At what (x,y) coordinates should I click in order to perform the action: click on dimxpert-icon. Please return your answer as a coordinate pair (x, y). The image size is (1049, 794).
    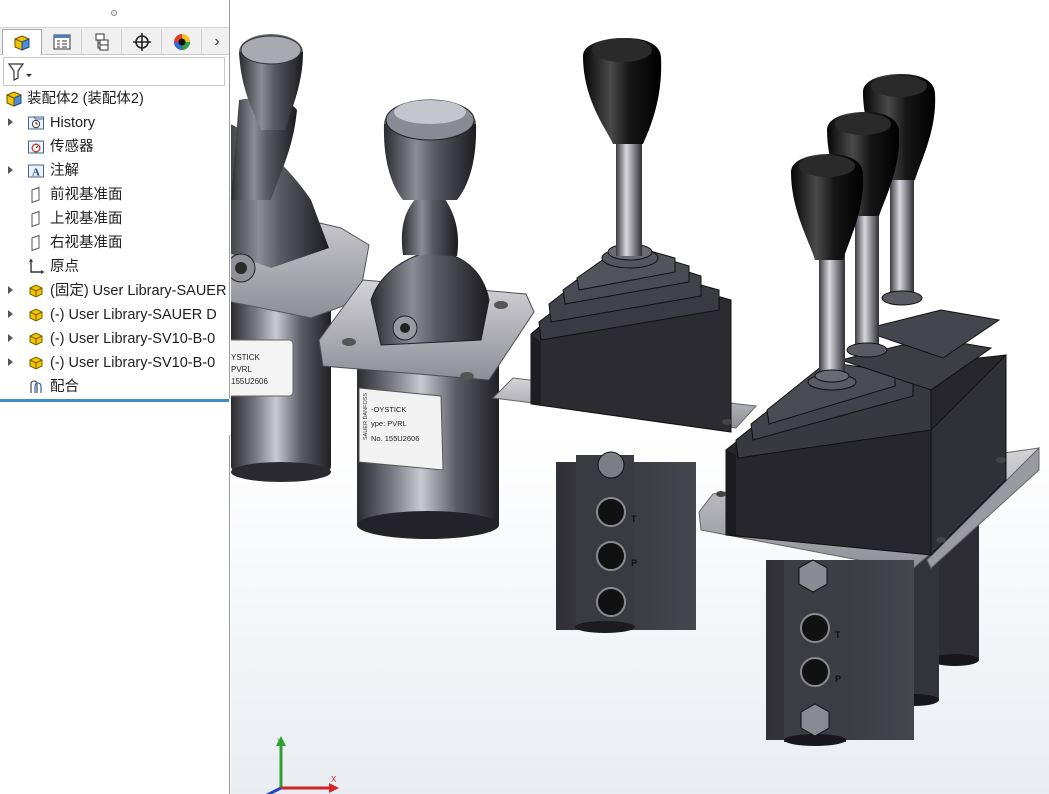
    Looking at the image, I should click on (141, 41).